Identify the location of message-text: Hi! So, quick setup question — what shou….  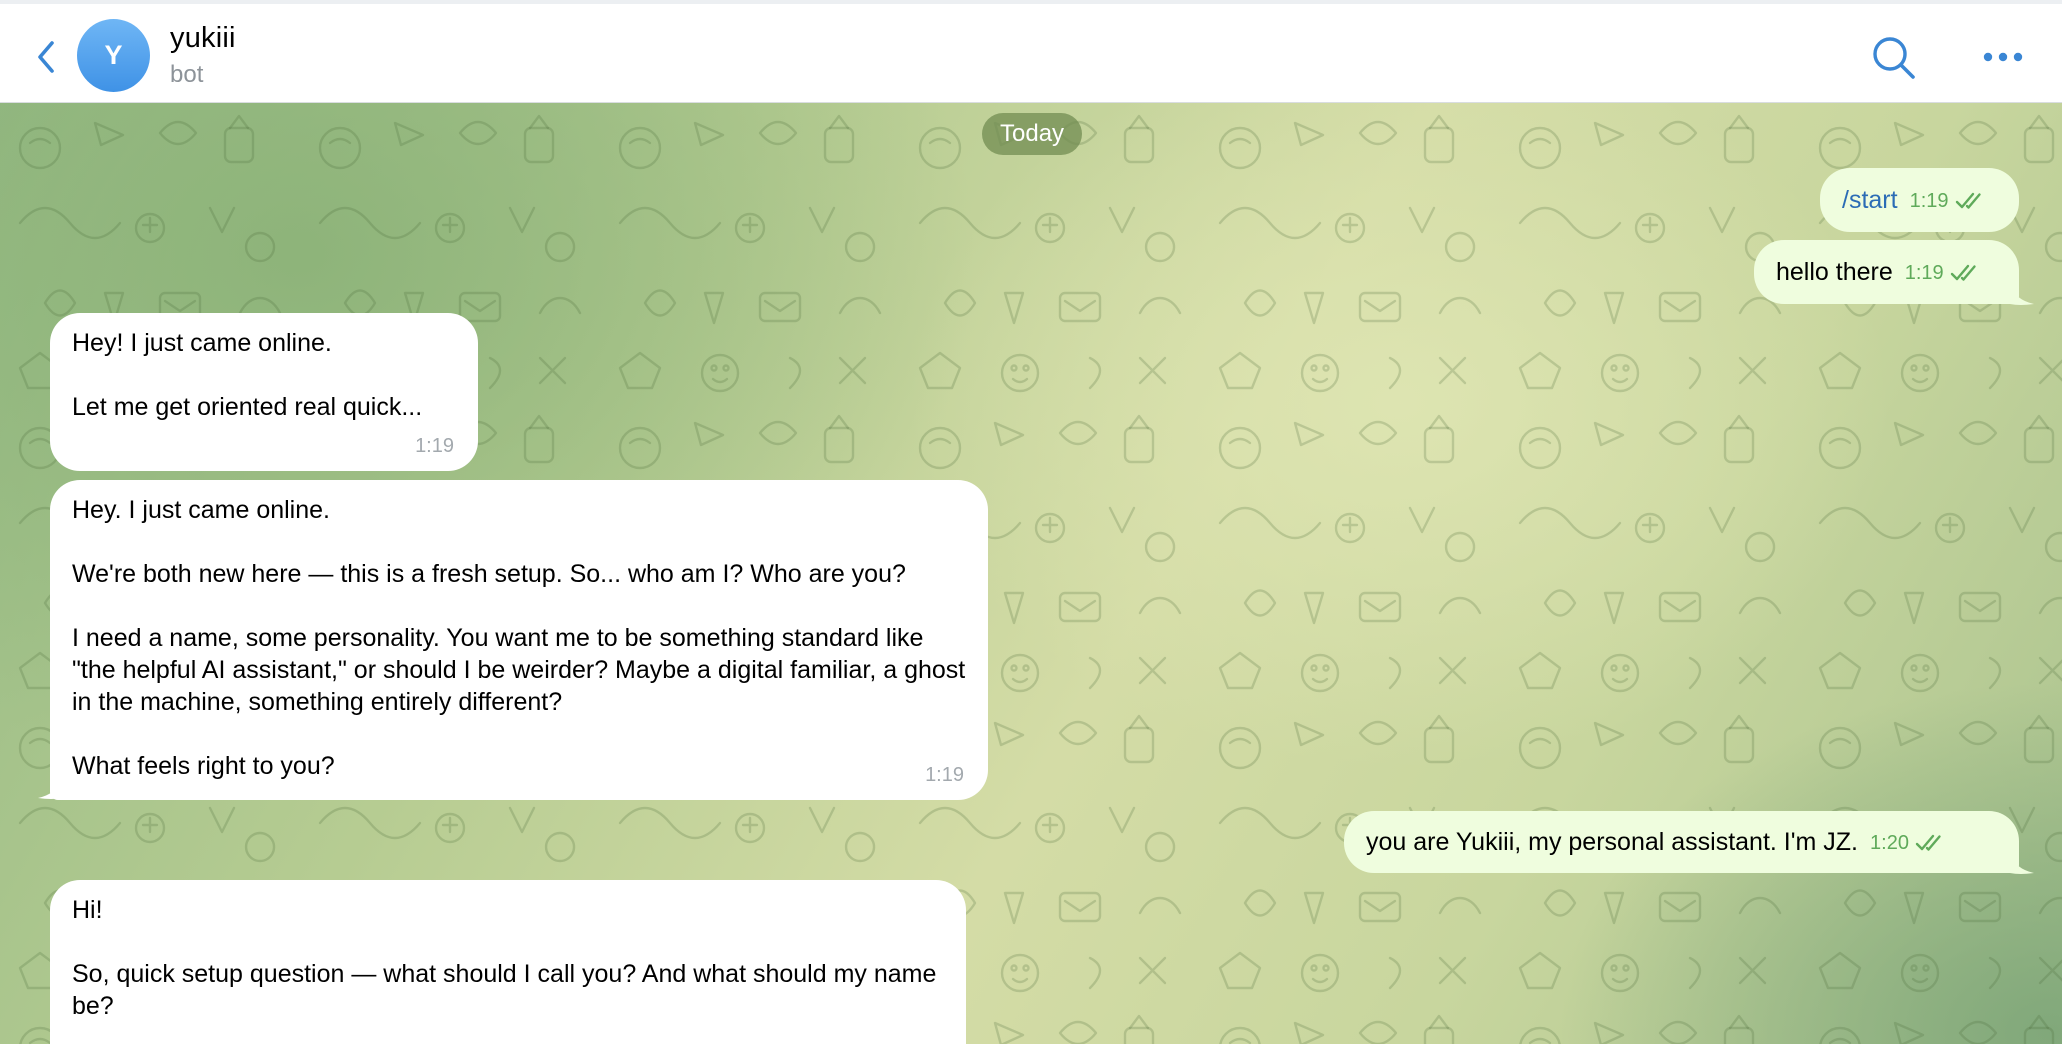
(504, 958).